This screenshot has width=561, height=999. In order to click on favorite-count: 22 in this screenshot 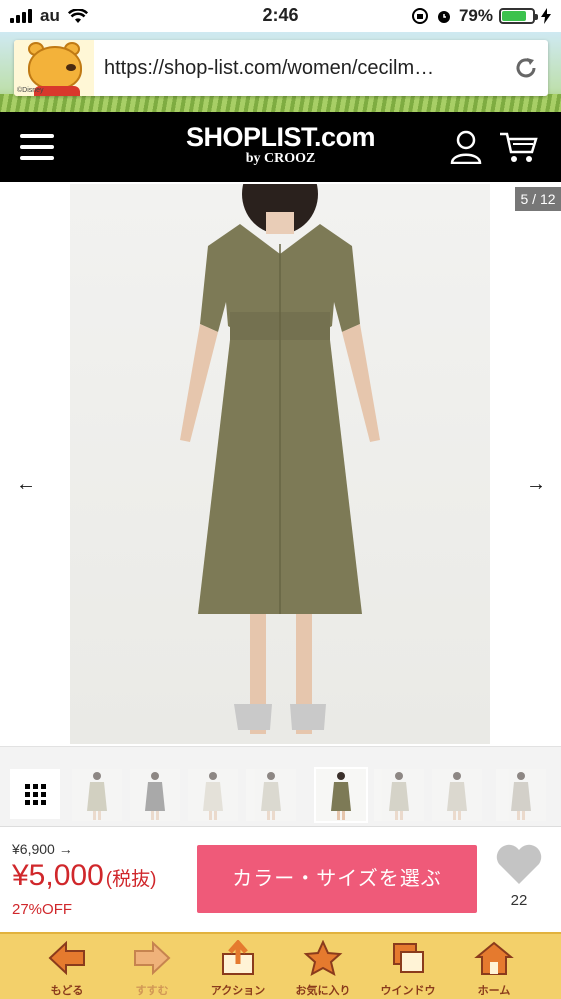, I will do `click(519, 900)`.